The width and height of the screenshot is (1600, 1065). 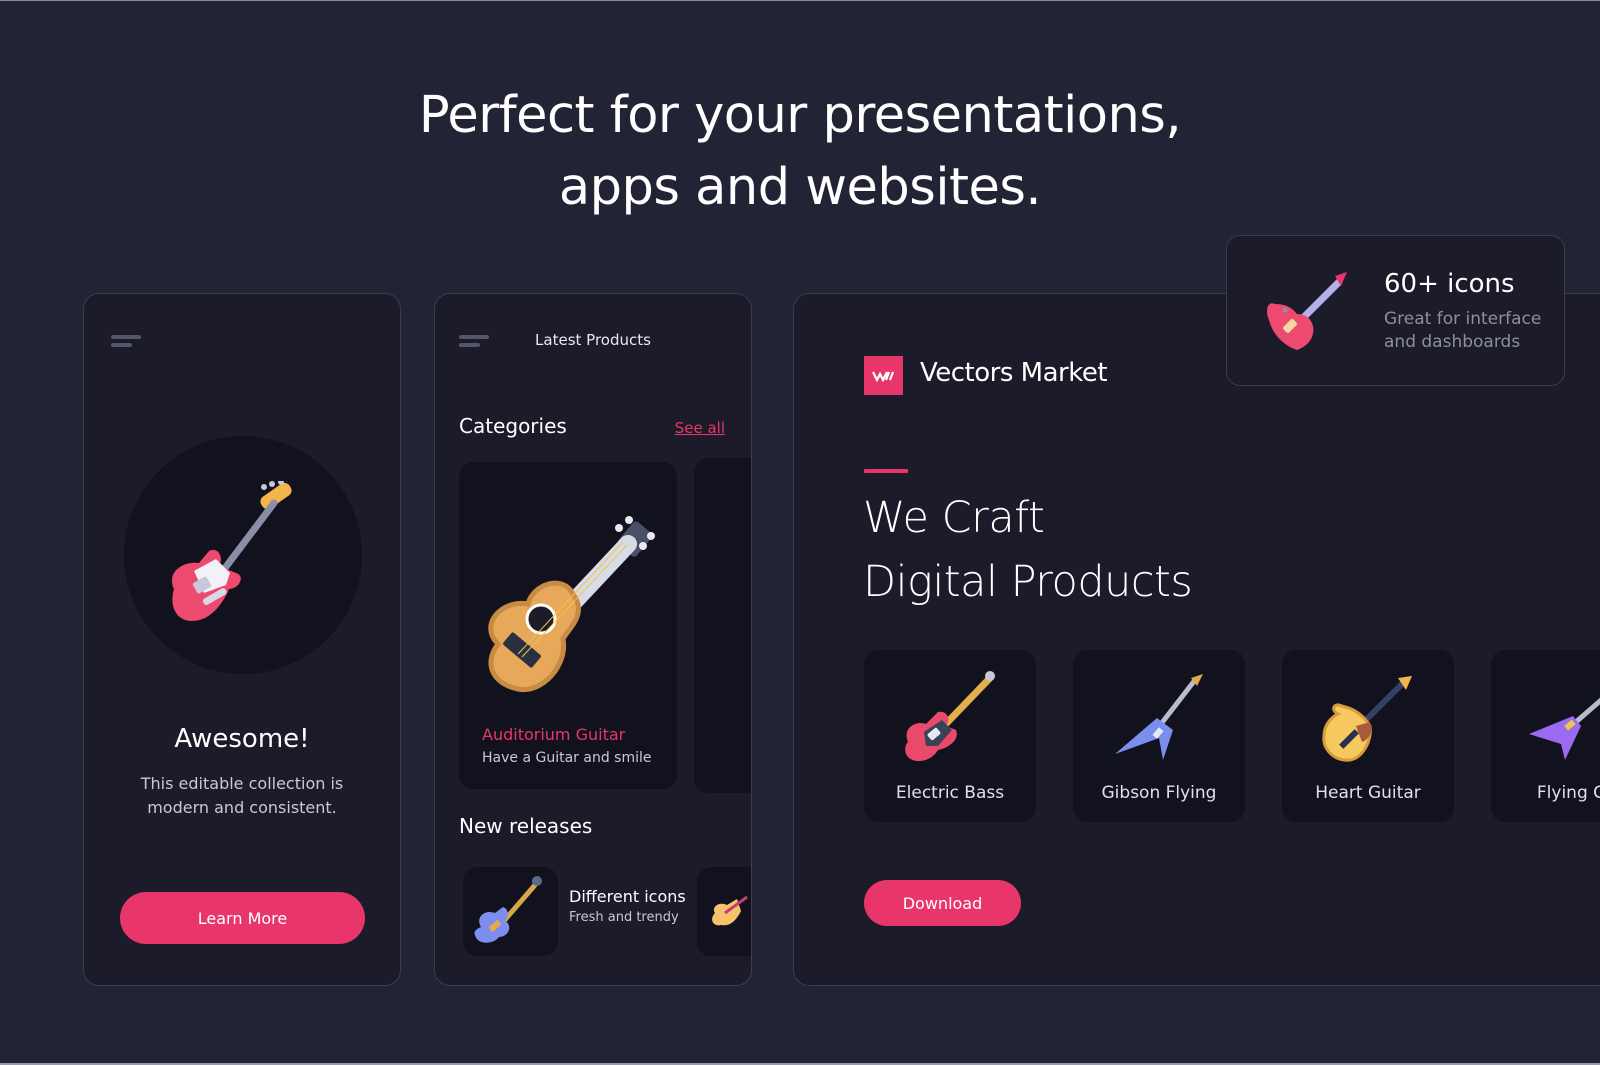 I want to click on headline-line-2: apps and websites., so click(x=800, y=187).